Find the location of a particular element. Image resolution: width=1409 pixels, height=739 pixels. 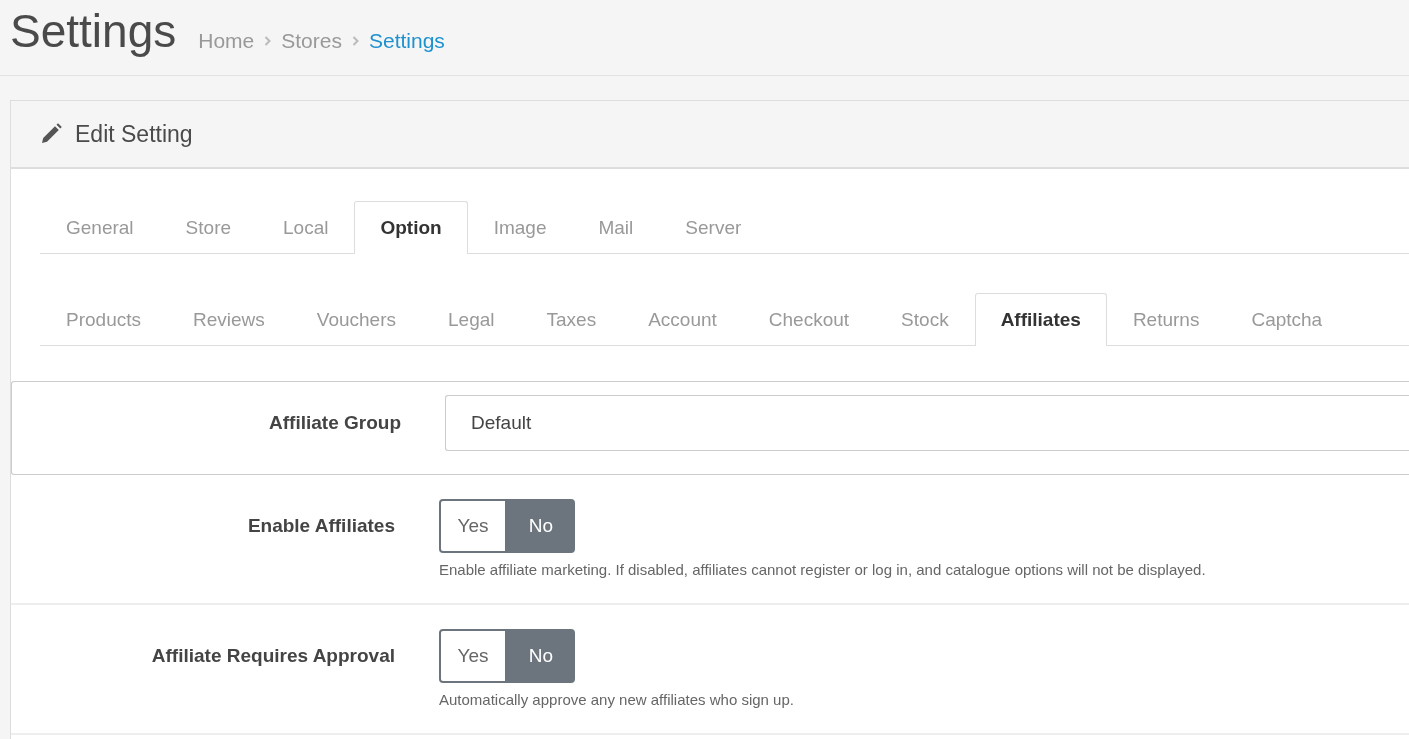

field-label: Enable Affiliates is located at coordinates (320, 525).